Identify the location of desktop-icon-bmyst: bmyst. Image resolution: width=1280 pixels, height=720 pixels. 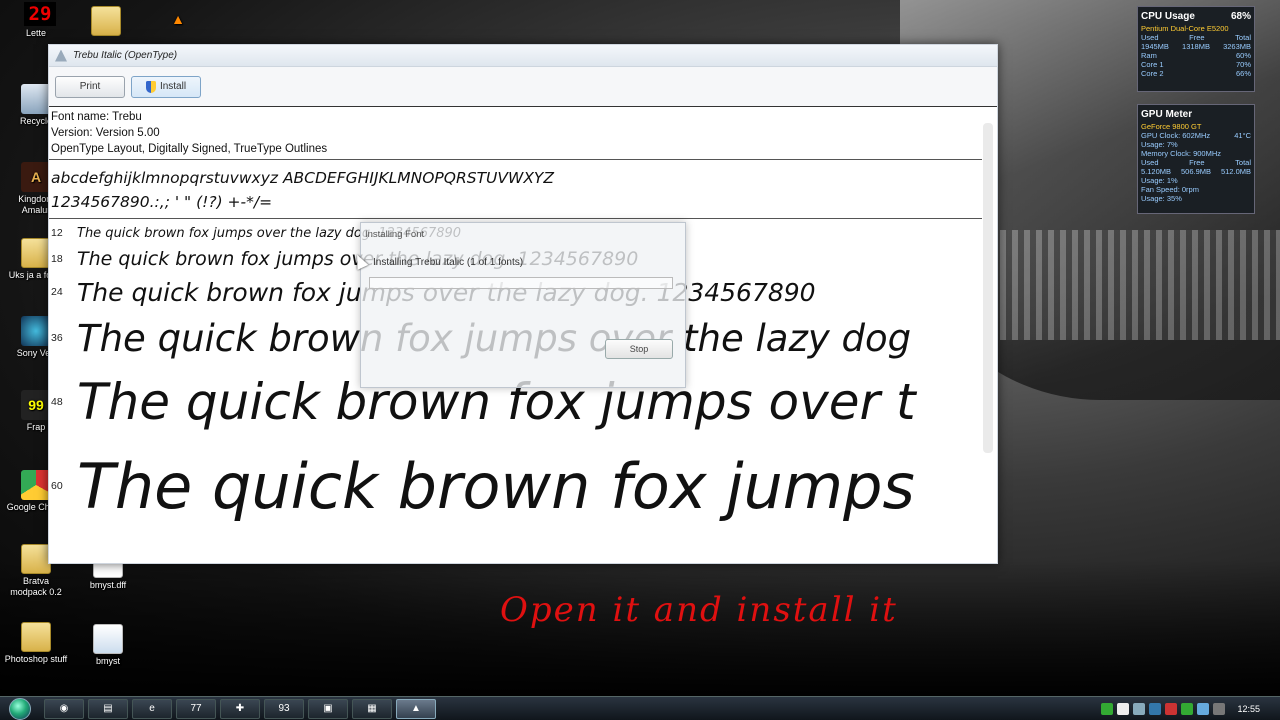
(108, 645).